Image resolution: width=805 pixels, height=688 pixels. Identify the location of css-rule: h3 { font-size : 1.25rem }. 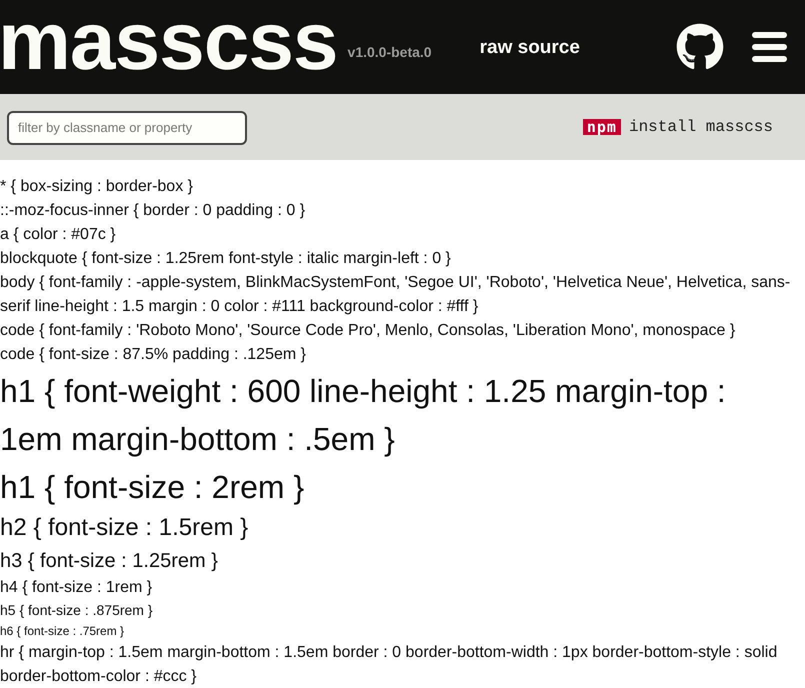
(109, 561).